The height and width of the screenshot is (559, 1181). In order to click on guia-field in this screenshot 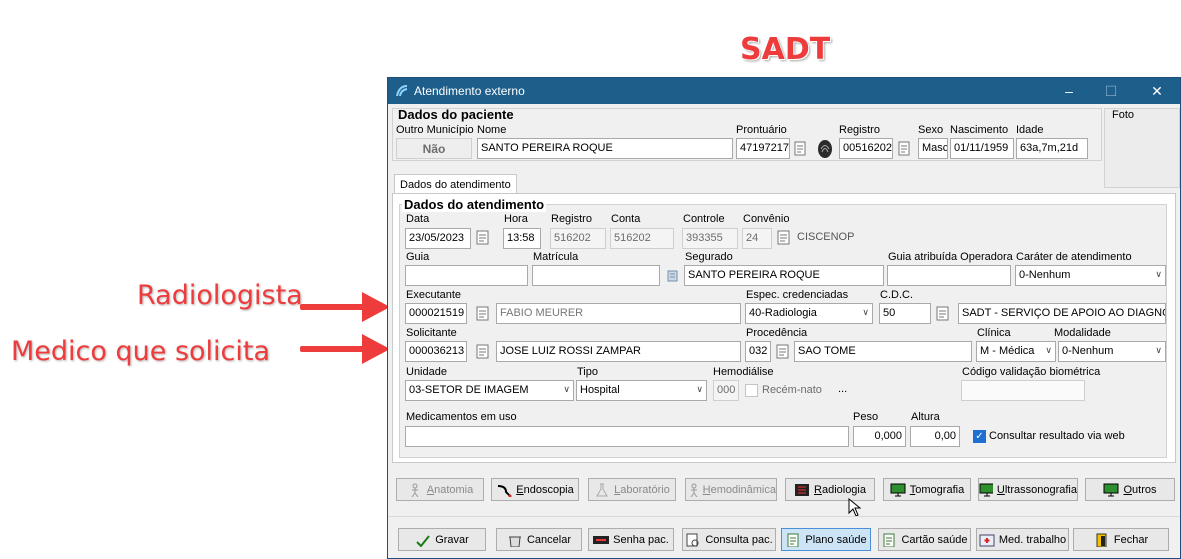, I will do `click(466, 275)`.